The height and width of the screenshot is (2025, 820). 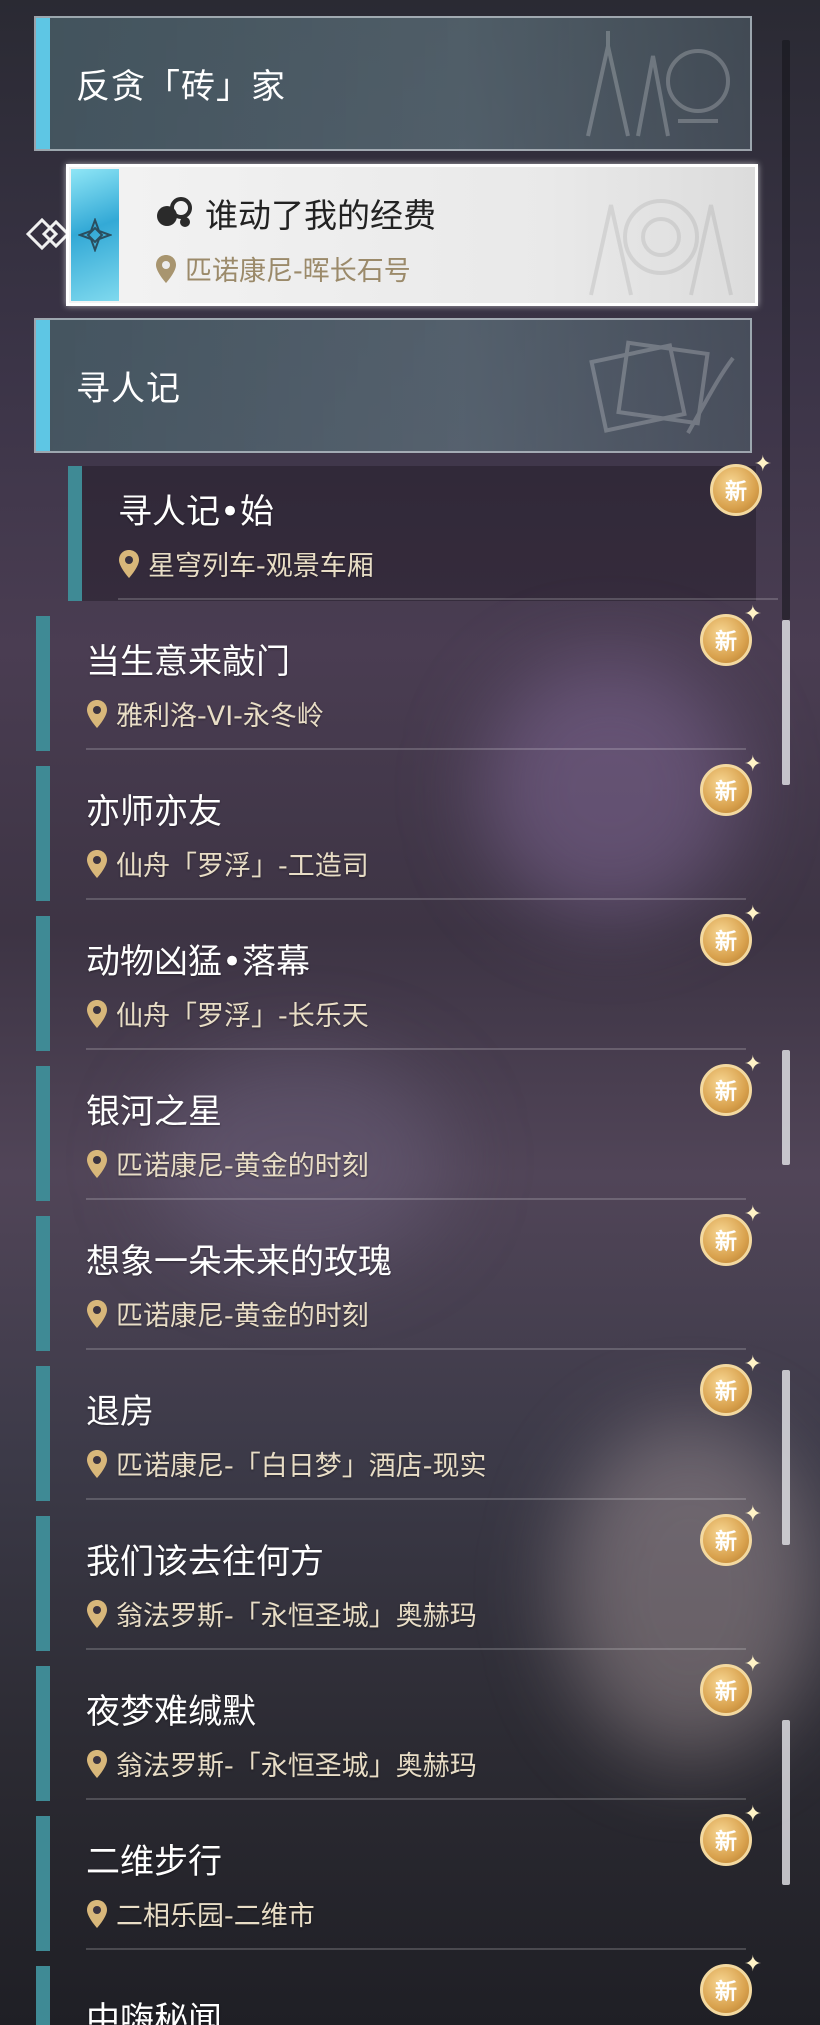 I want to click on quest-location-row: 雅利洛-VI-永冬岭, so click(x=205, y=713).